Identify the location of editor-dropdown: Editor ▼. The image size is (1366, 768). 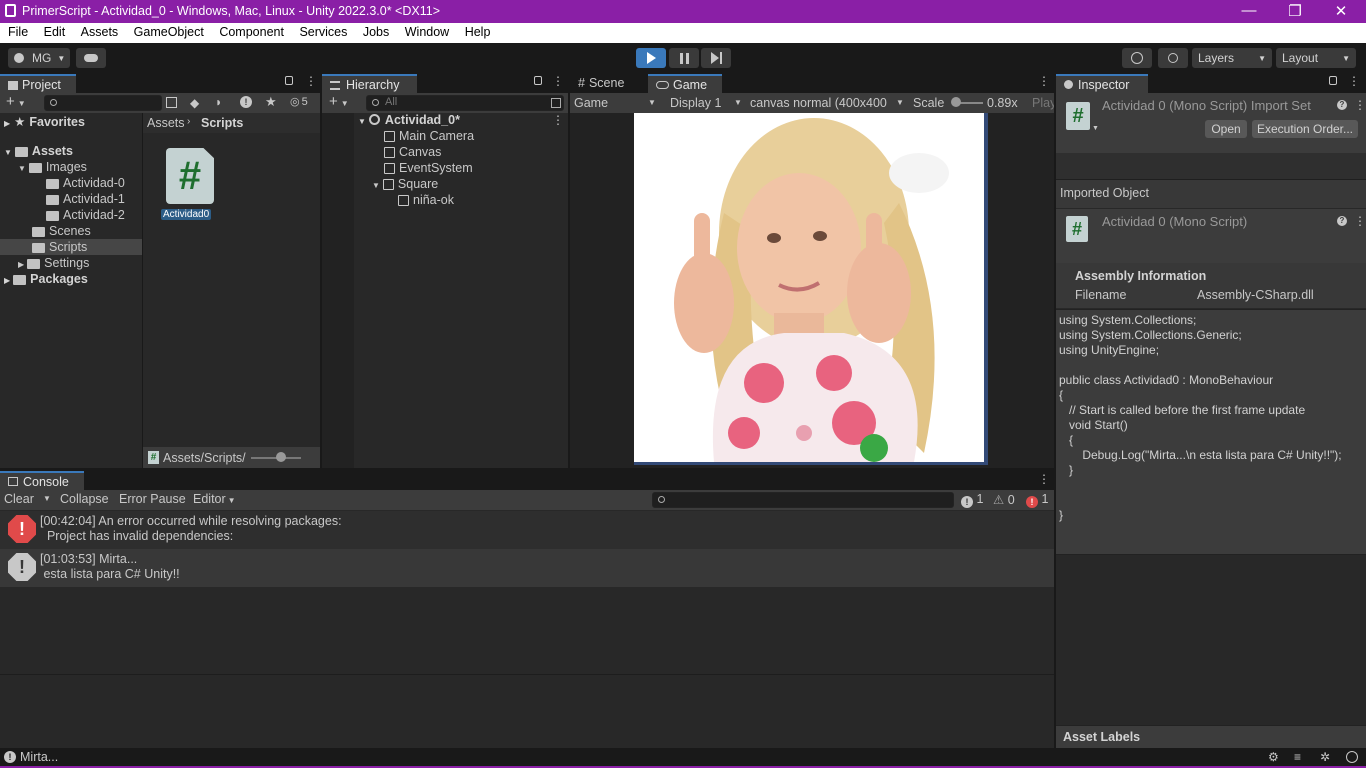
(214, 499).